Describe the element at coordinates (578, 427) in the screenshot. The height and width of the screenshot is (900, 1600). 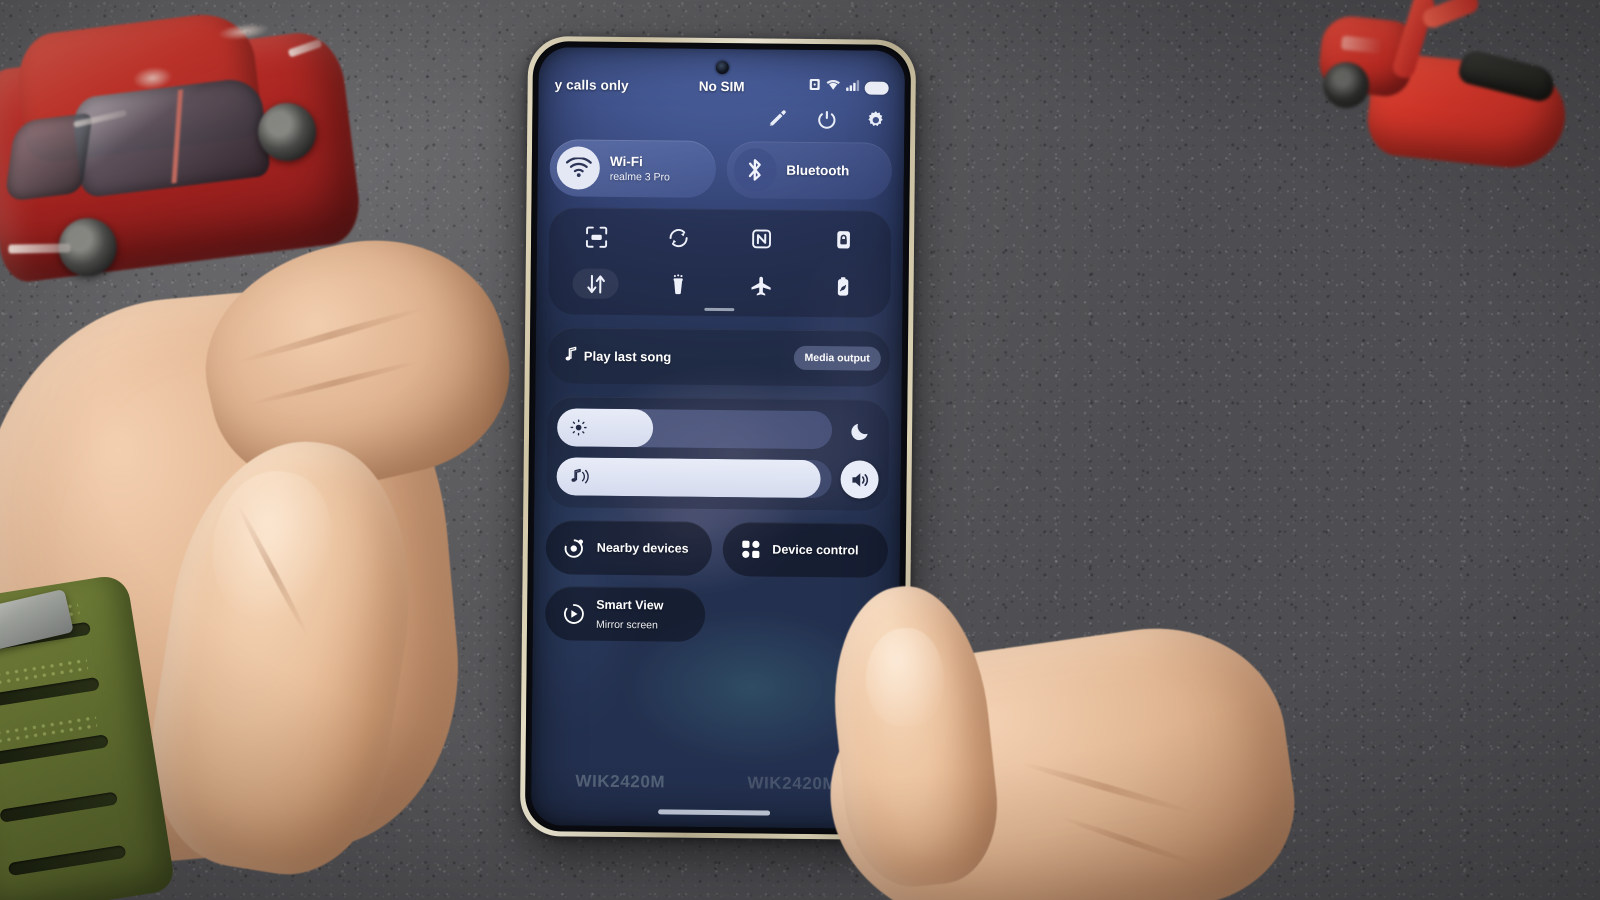
I see `brightness-icon` at that location.